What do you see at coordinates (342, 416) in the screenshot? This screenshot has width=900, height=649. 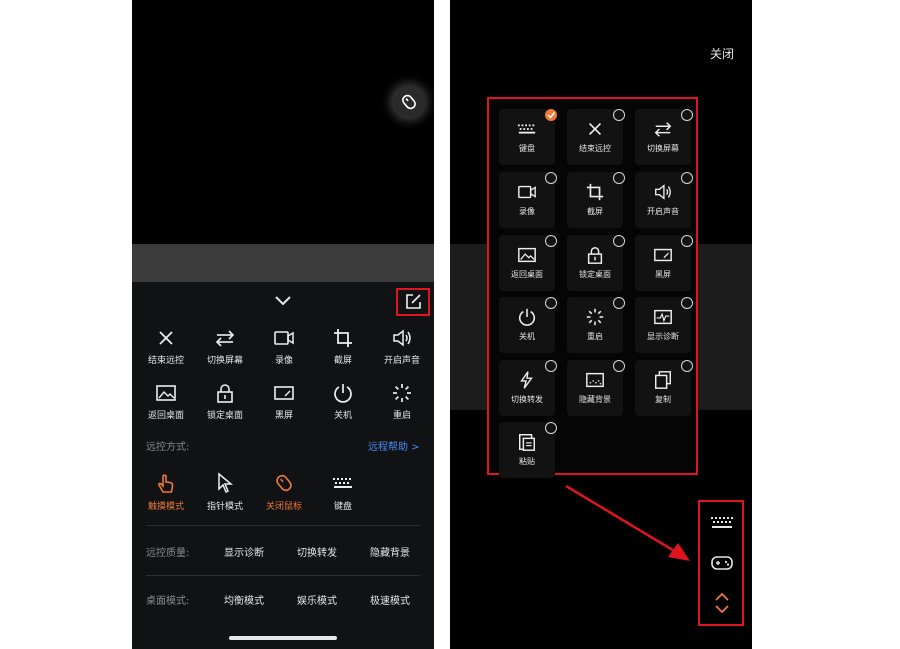 I see `toolbar-item-label: 关机` at bounding box center [342, 416].